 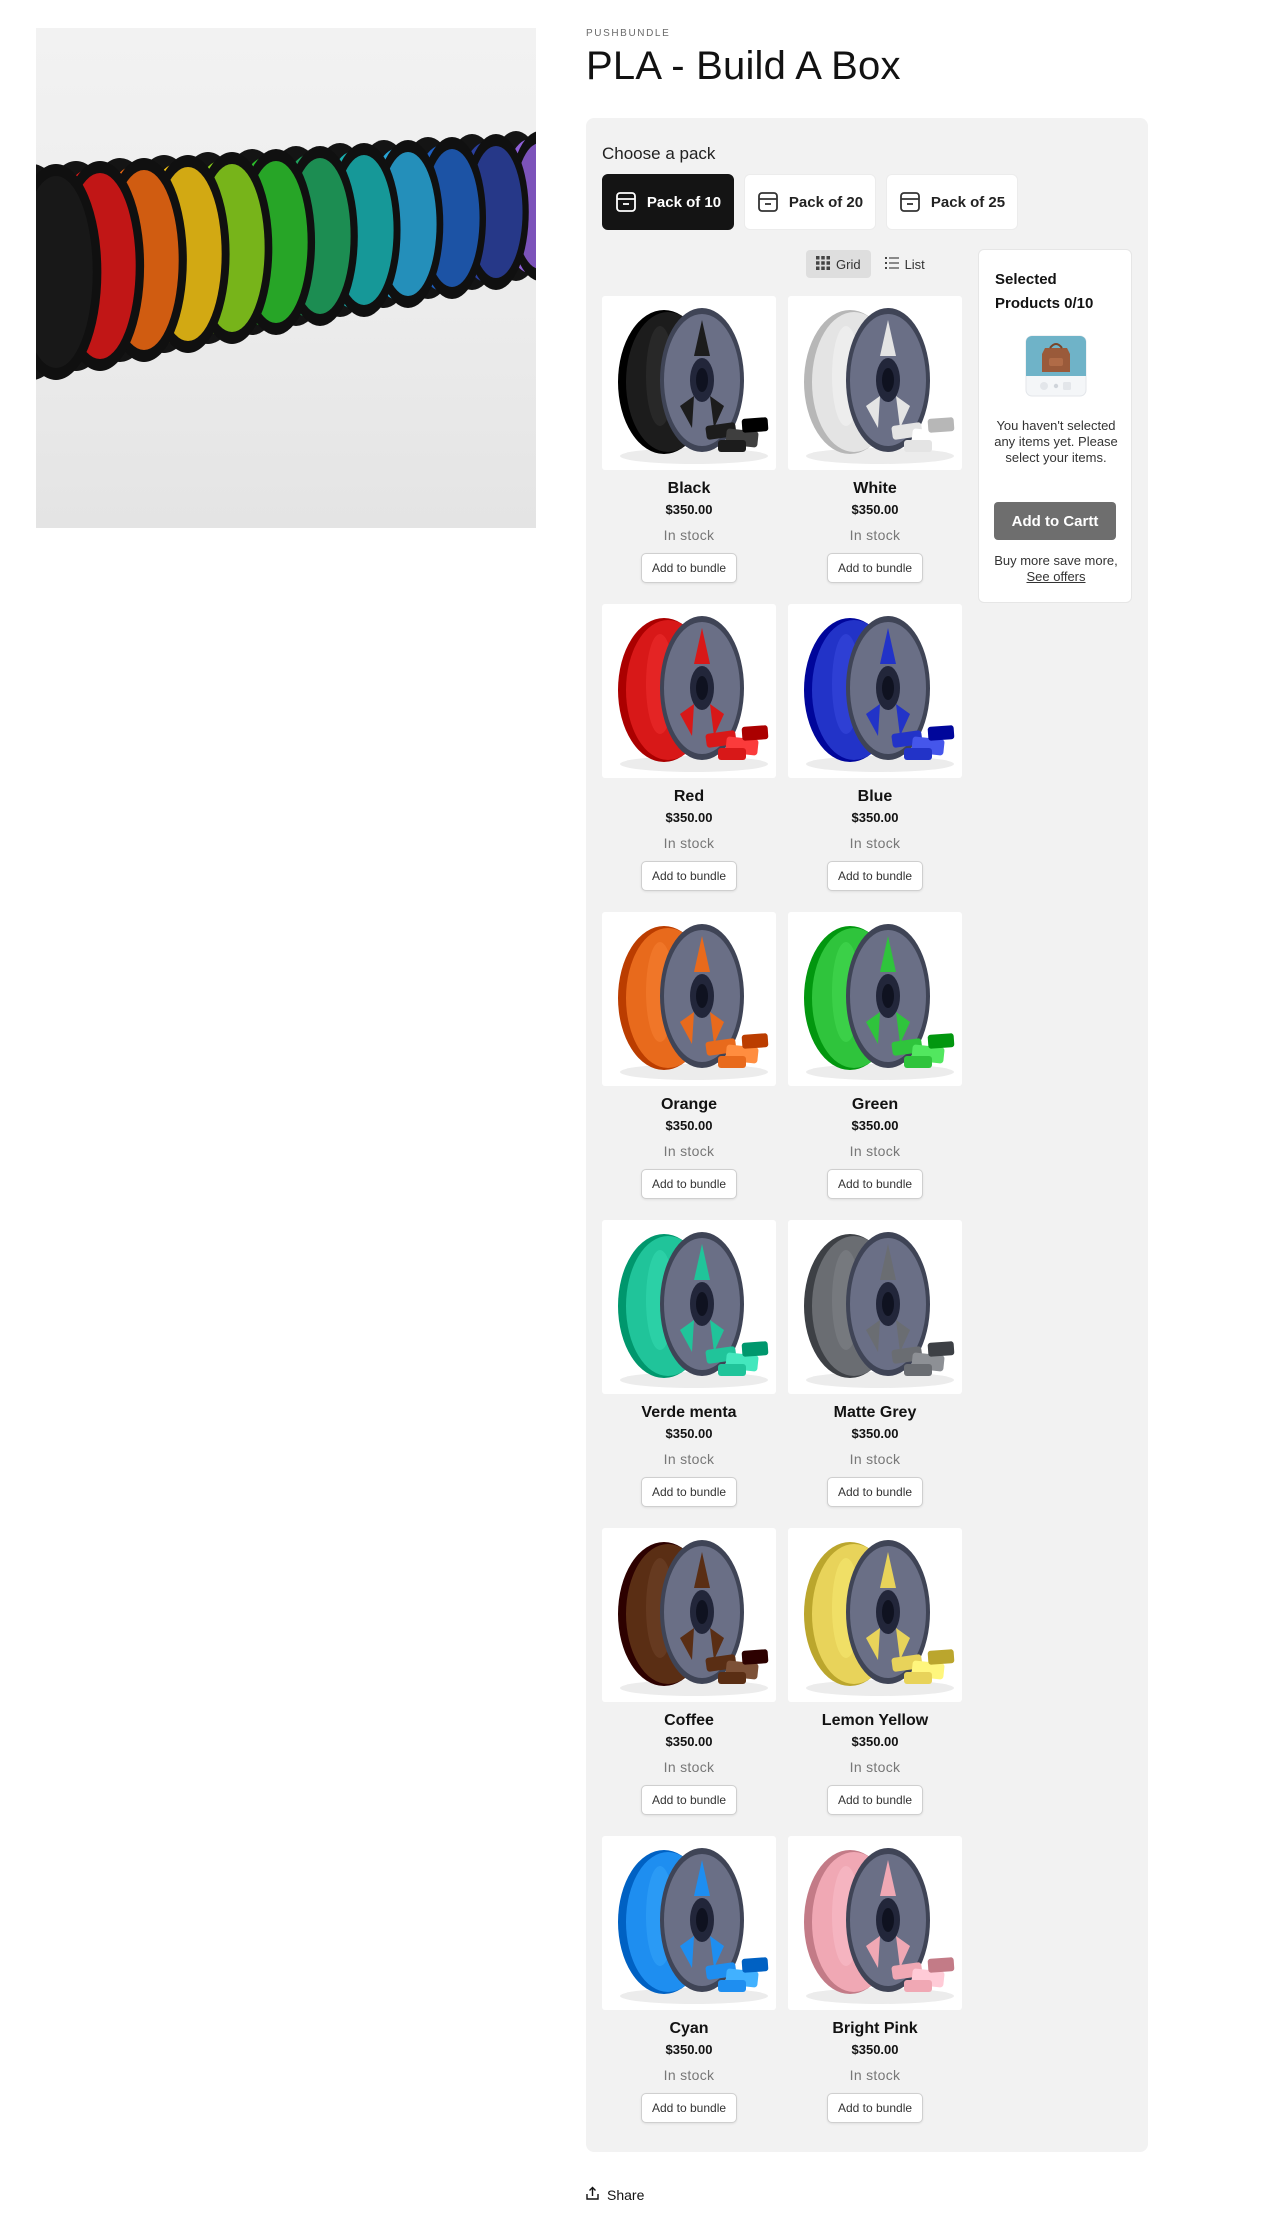 I want to click on grid-view-label: Grid, so click(x=848, y=264).